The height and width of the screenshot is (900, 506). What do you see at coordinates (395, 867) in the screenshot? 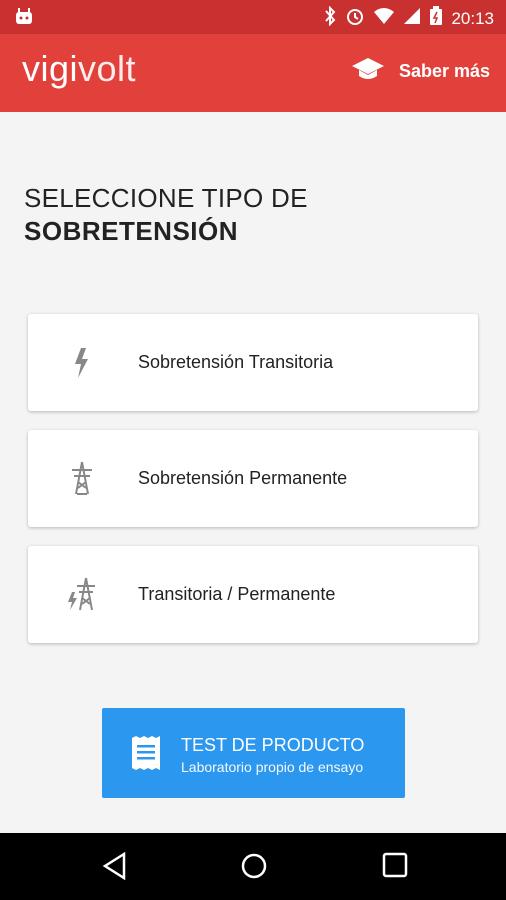
I see `recents-icon` at bounding box center [395, 867].